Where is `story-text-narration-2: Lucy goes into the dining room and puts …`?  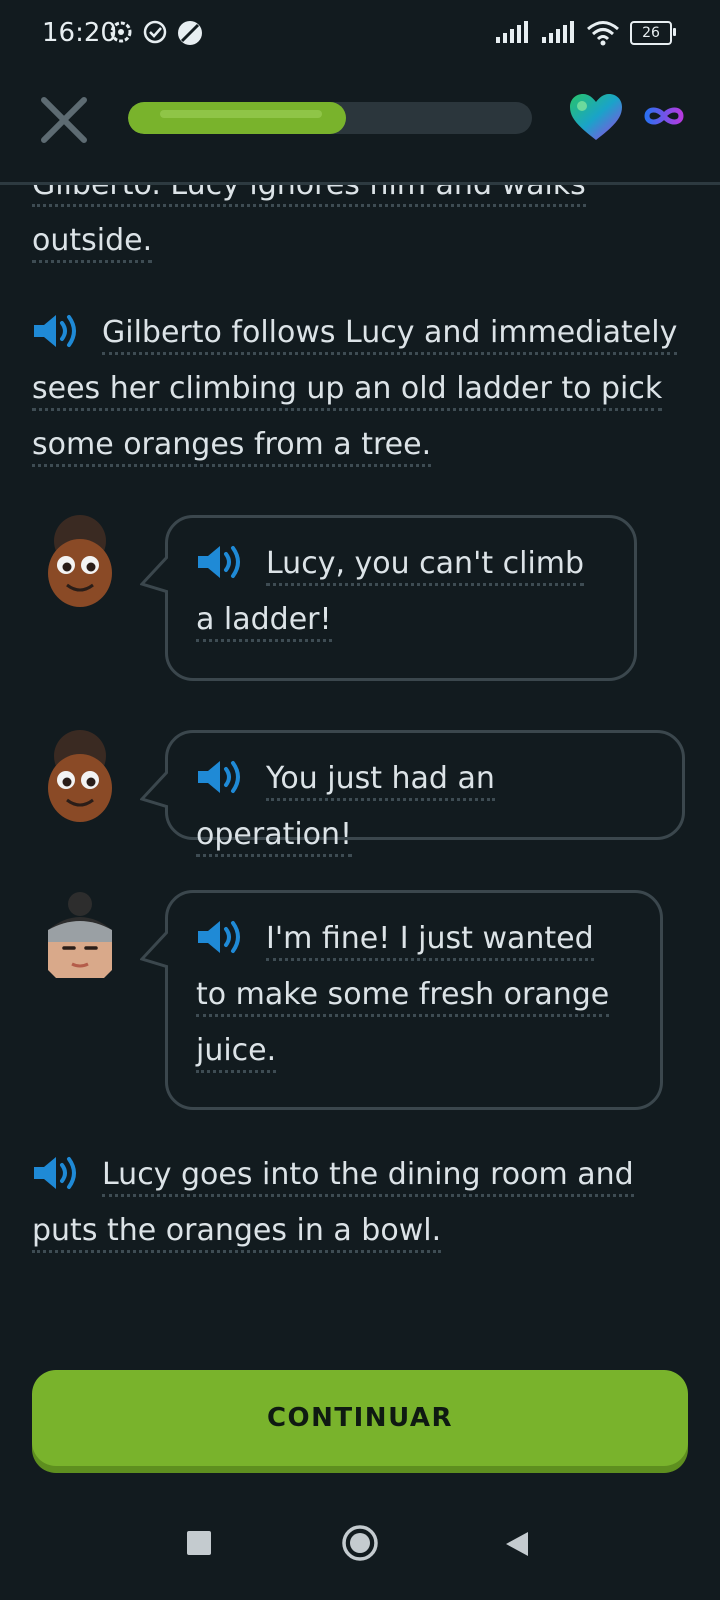
story-text-narration-2: Lucy goes into the dining room and puts … is located at coordinates (333, 1205).